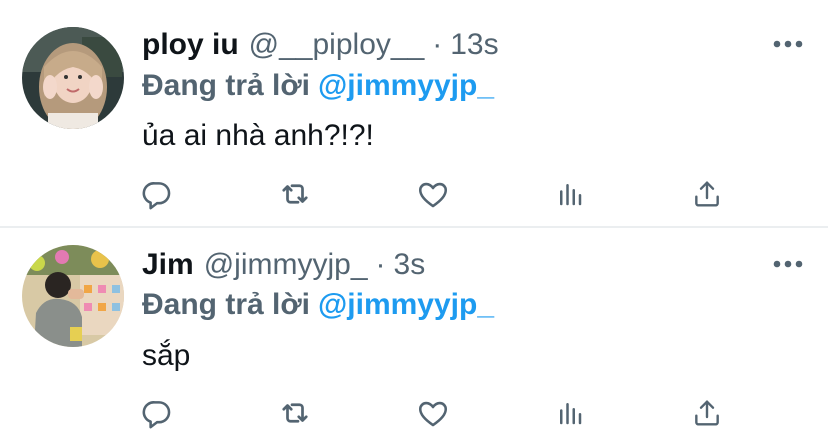 Image resolution: width=828 pixels, height=443 pixels. Describe the element at coordinates (337, 45) in the screenshot. I see `username: @__piploy__` at that location.